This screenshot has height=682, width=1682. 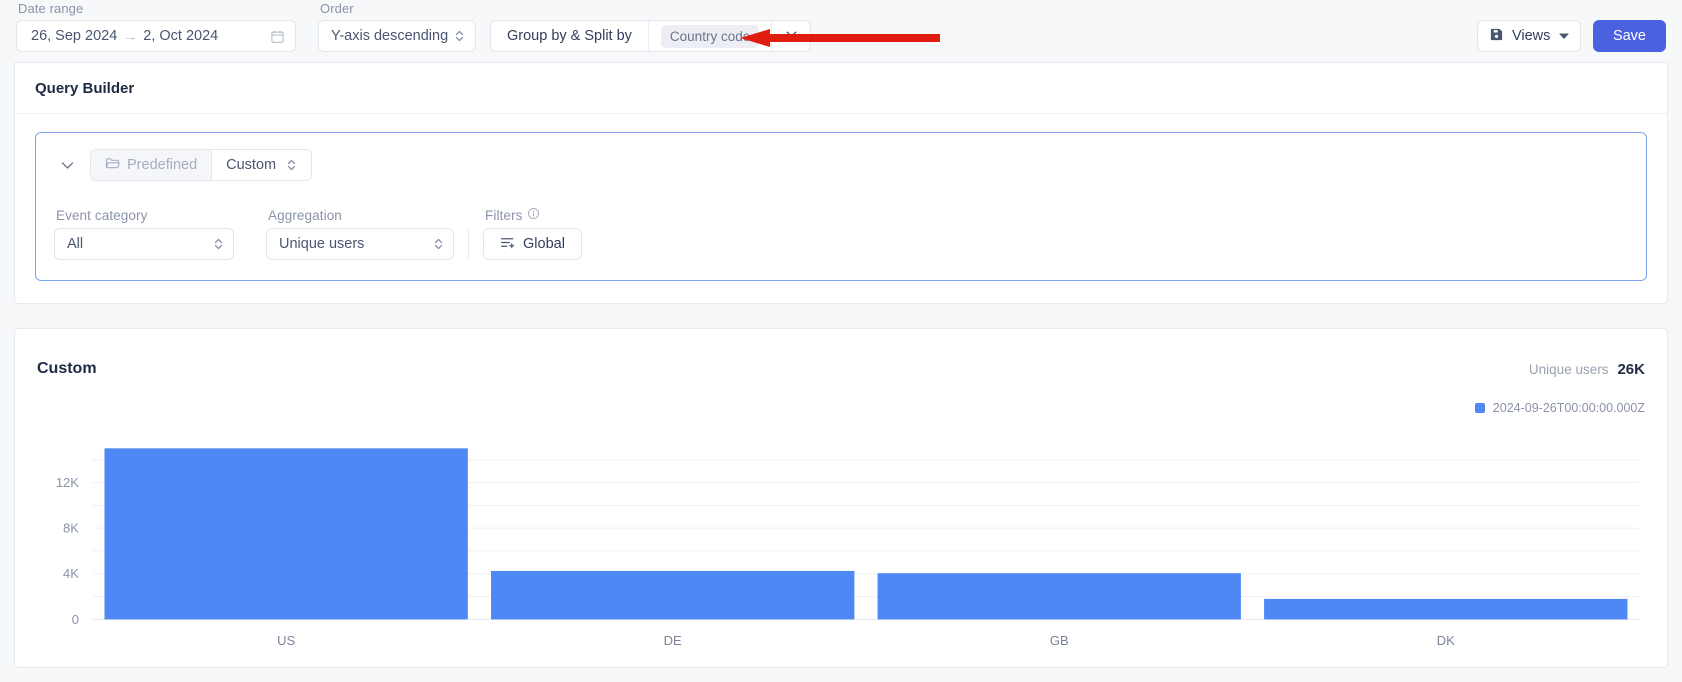 I want to click on mode-custom-option: Custom, so click(x=261, y=165).